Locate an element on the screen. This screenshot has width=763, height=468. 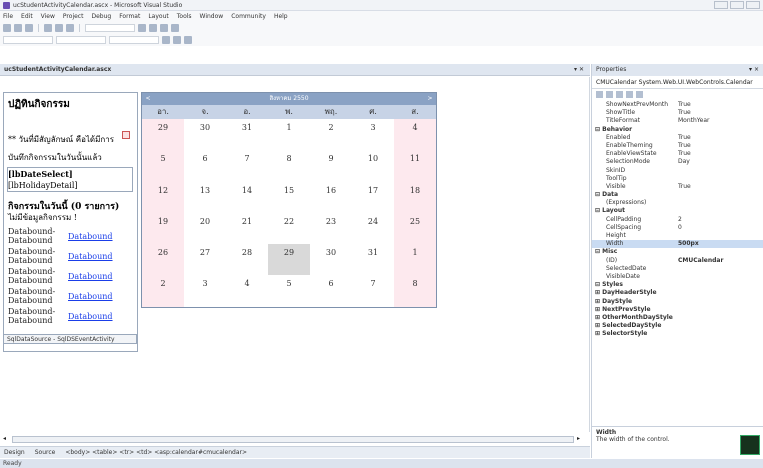
new-project-icon is located at coordinates (7, 28).